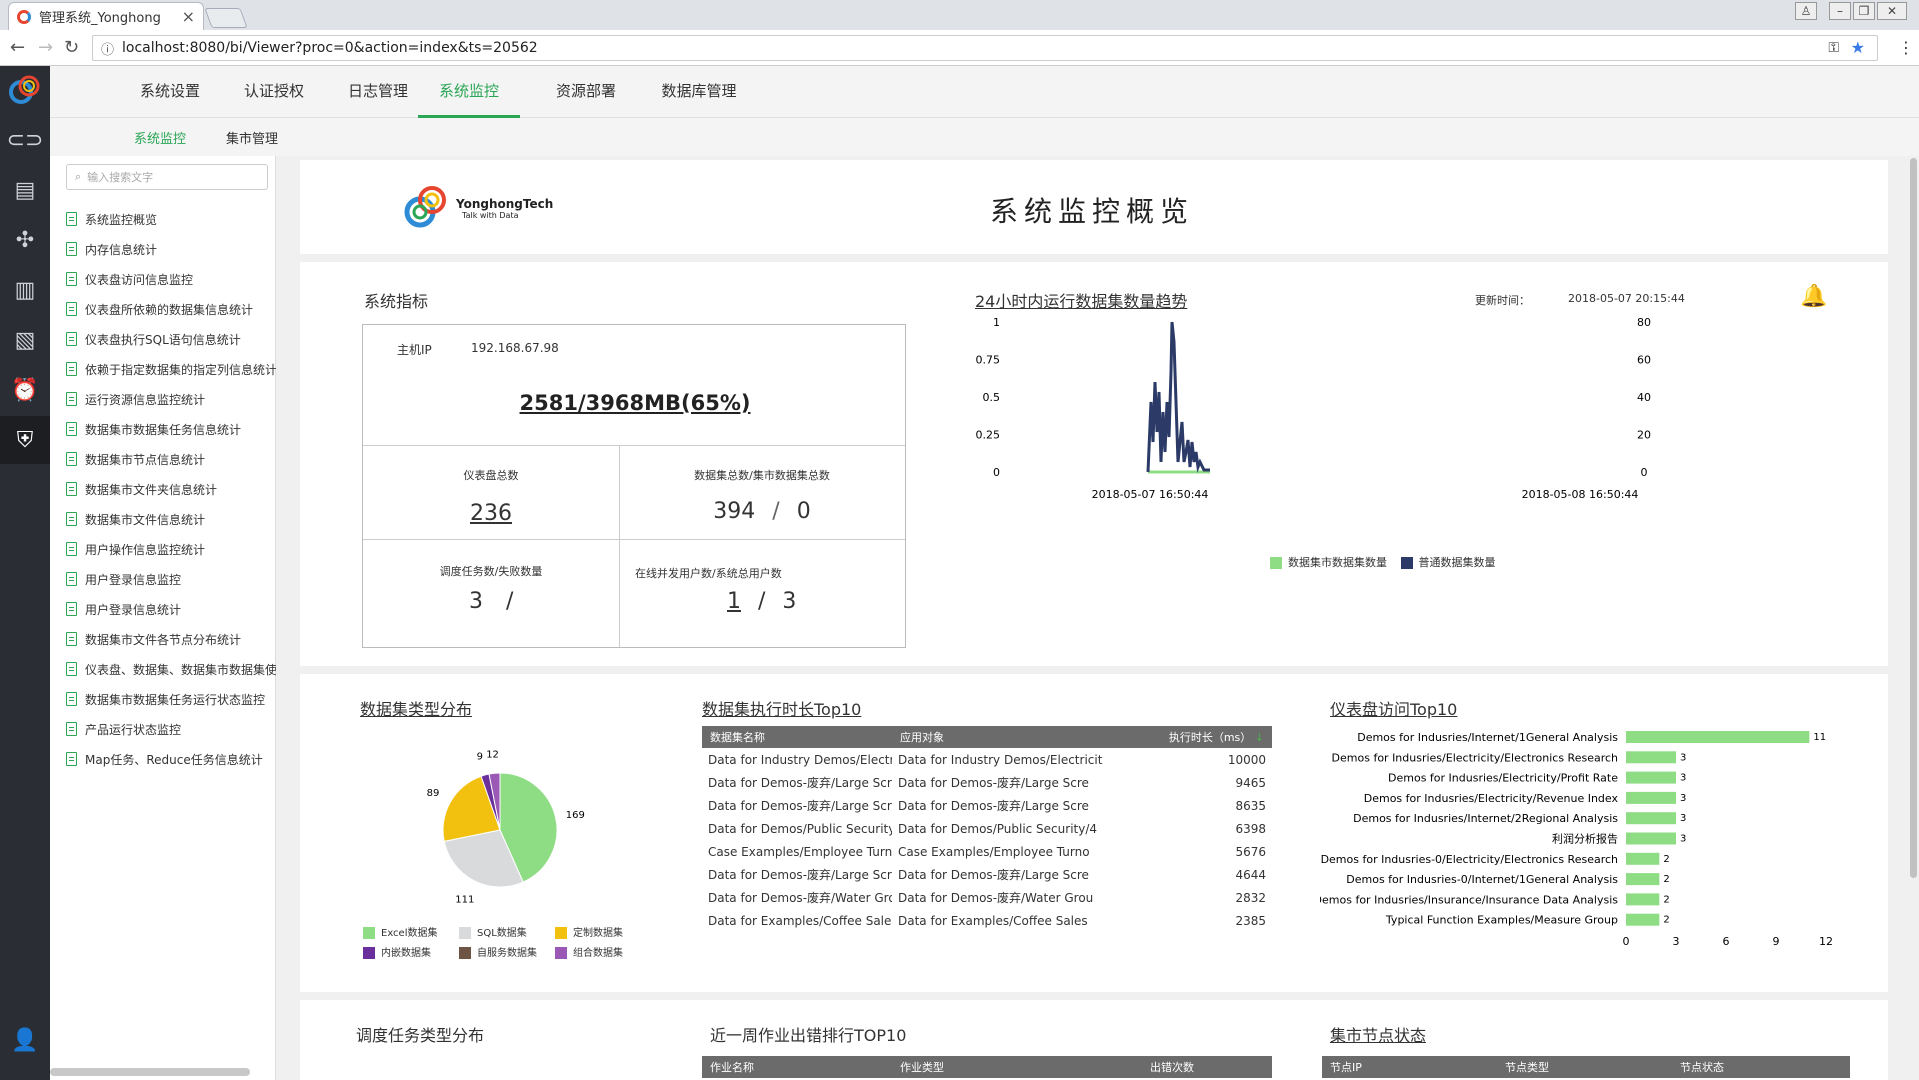 The height and width of the screenshot is (1080, 1919). Describe the element at coordinates (25, 140) in the screenshot. I see `link-icon: ⊂⊃` at that location.